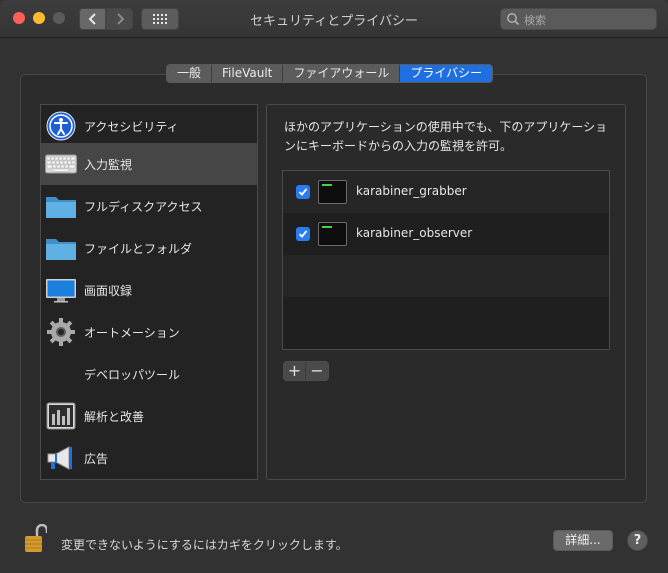  I want to click on sidebar-item-label: 入力監視, so click(108, 164).